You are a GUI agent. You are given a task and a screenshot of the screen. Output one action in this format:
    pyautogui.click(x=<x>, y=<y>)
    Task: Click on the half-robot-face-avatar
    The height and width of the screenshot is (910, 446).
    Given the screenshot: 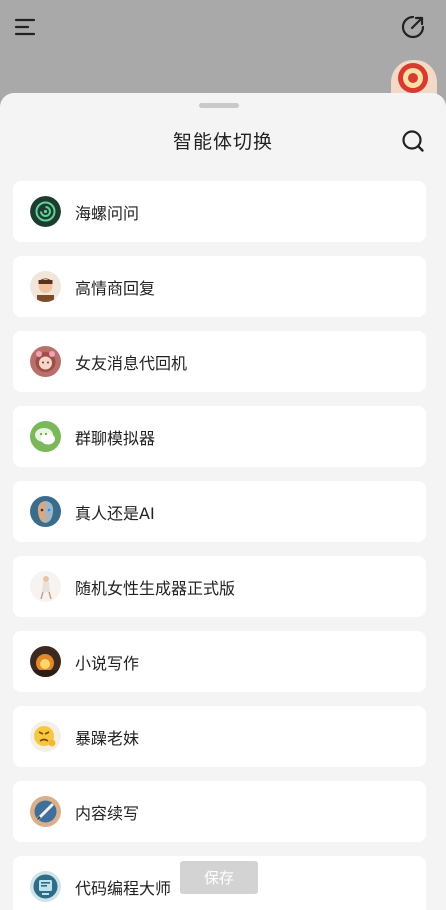 What is the action you would take?
    pyautogui.click(x=45, y=511)
    